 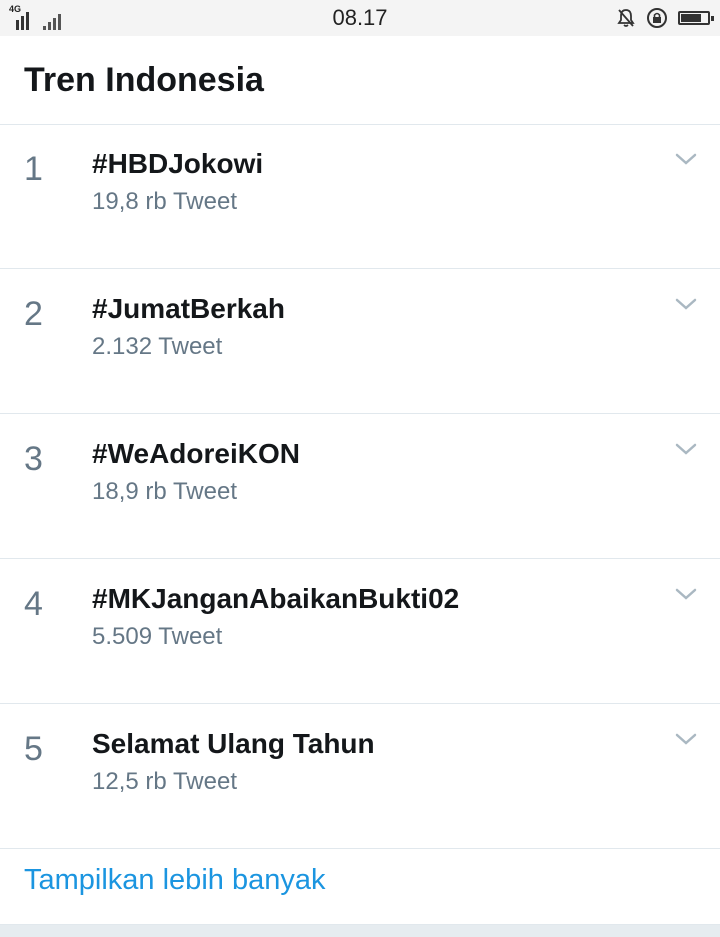 What do you see at coordinates (196, 454) in the screenshot?
I see `trend-name: #WeAdoreiKON` at bounding box center [196, 454].